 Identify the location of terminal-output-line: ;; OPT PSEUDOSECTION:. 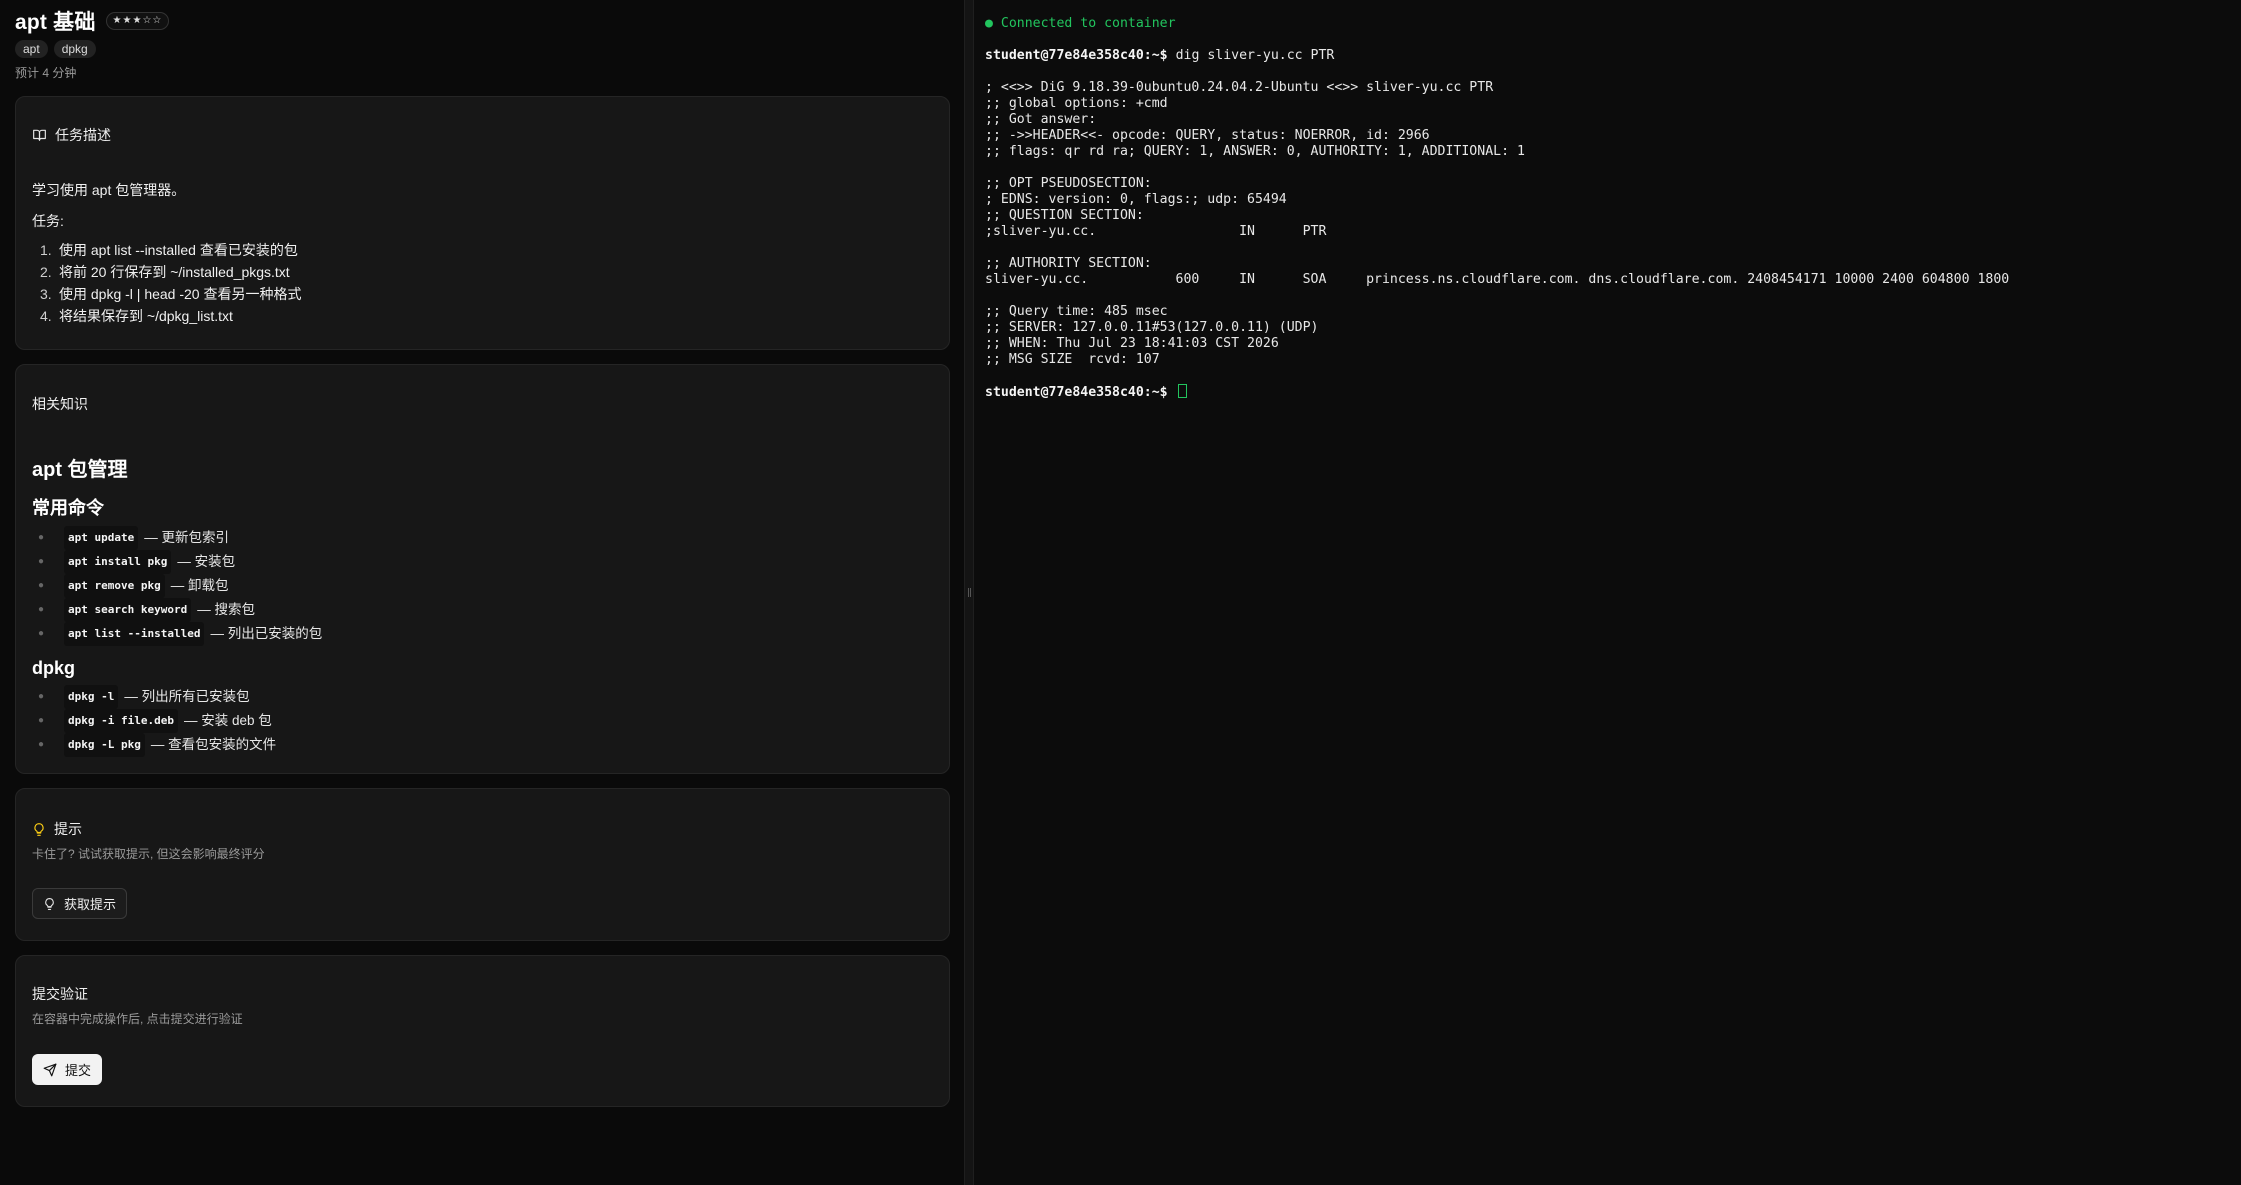
(1068, 183).